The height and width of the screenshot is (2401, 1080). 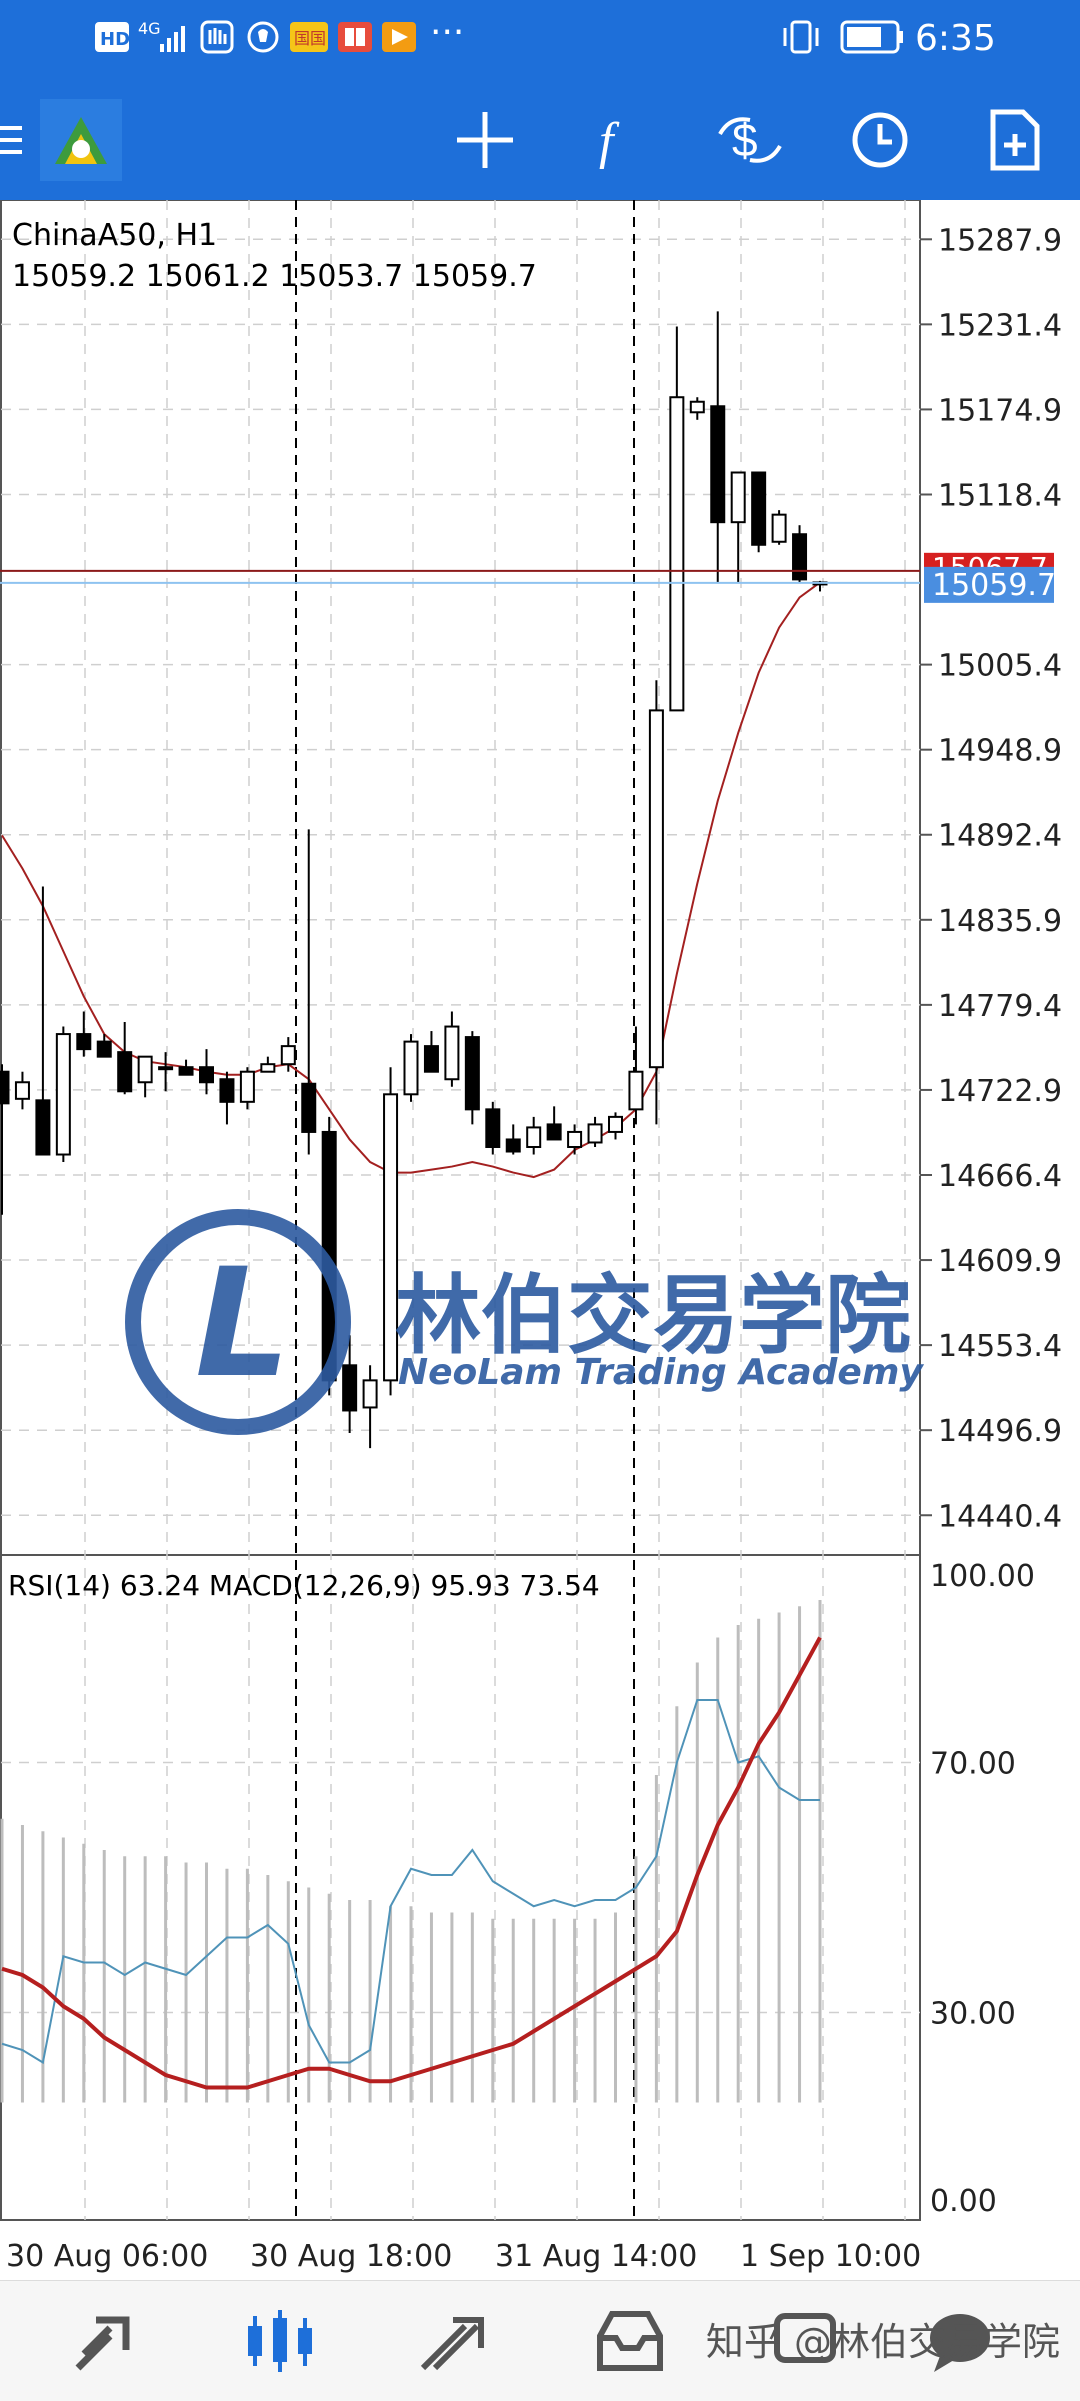 What do you see at coordinates (455, 2341) in the screenshot?
I see `trade-nav-icon` at bounding box center [455, 2341].